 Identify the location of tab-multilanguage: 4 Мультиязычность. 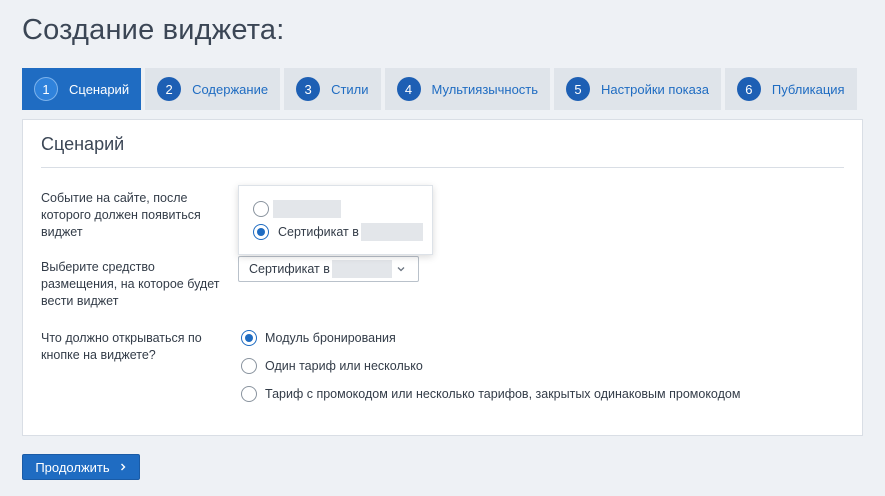
(467, 89).